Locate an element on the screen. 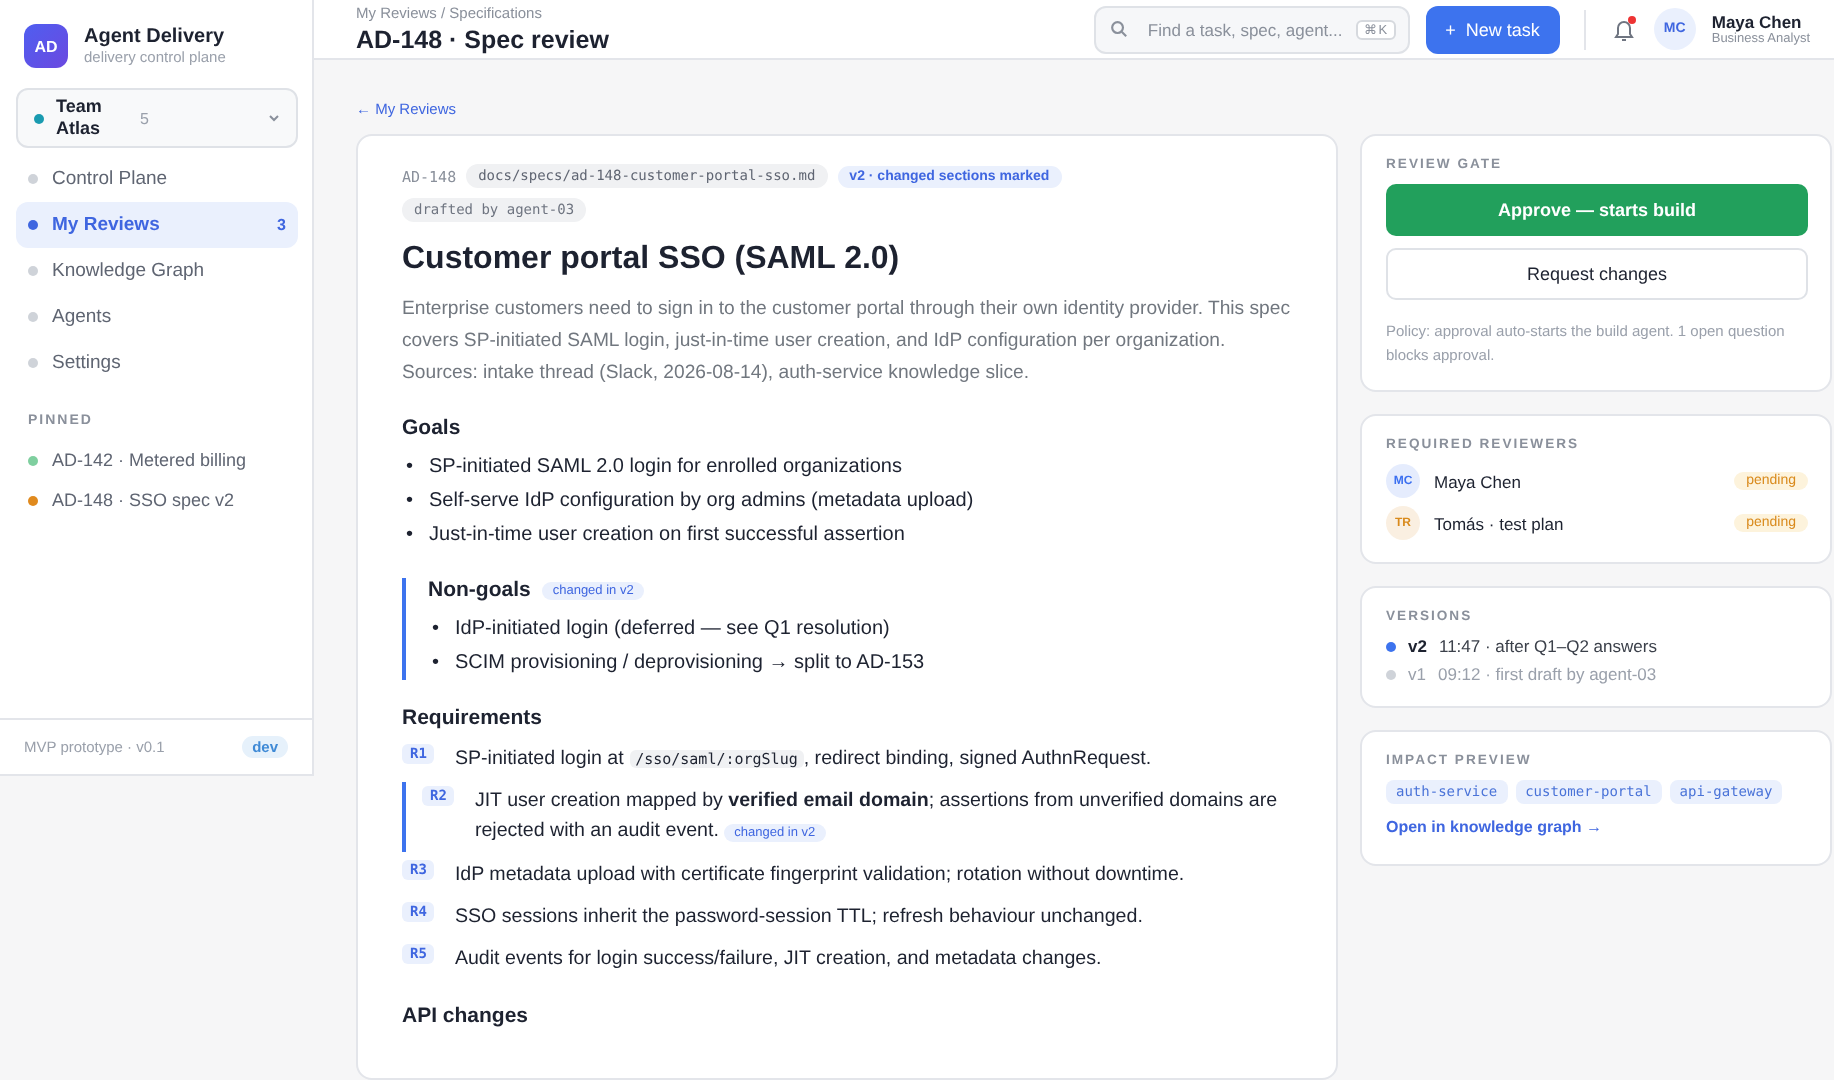  list-item: Self-serve IdP configuration by org admins (metadata upload) is located at coordinates (701, 502).